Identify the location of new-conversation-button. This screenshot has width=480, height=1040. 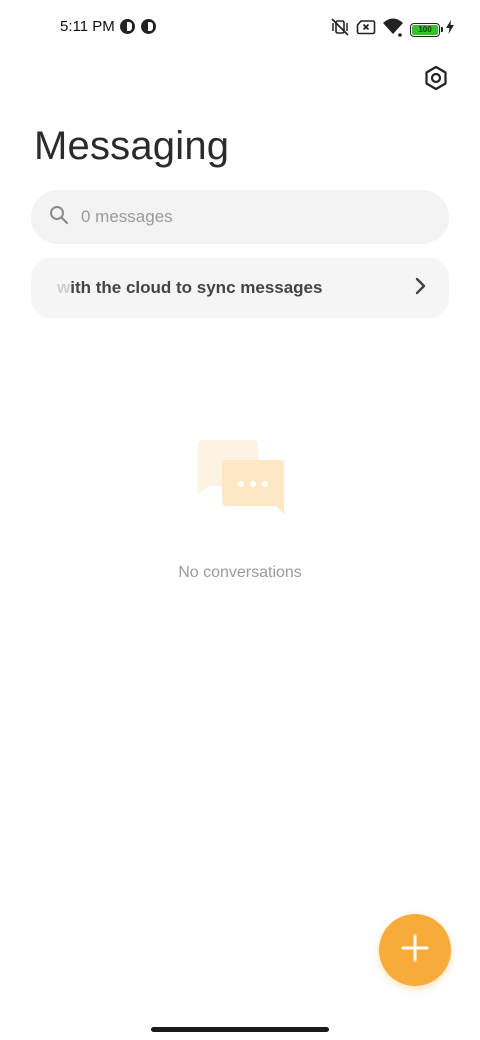
(415, 950).